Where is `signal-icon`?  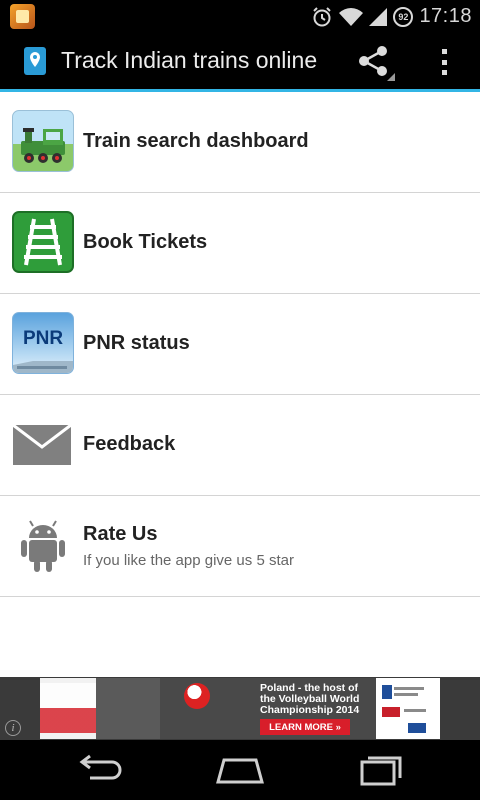
signal-icon is located at coordinates (378, 16).